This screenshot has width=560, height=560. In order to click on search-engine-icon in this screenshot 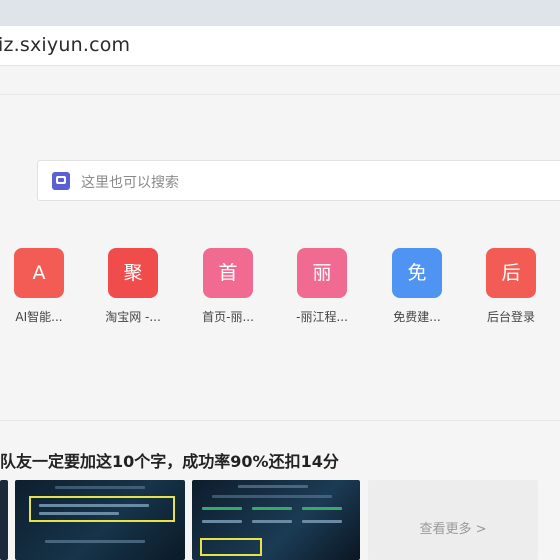, I will do `click(61, 181)`.